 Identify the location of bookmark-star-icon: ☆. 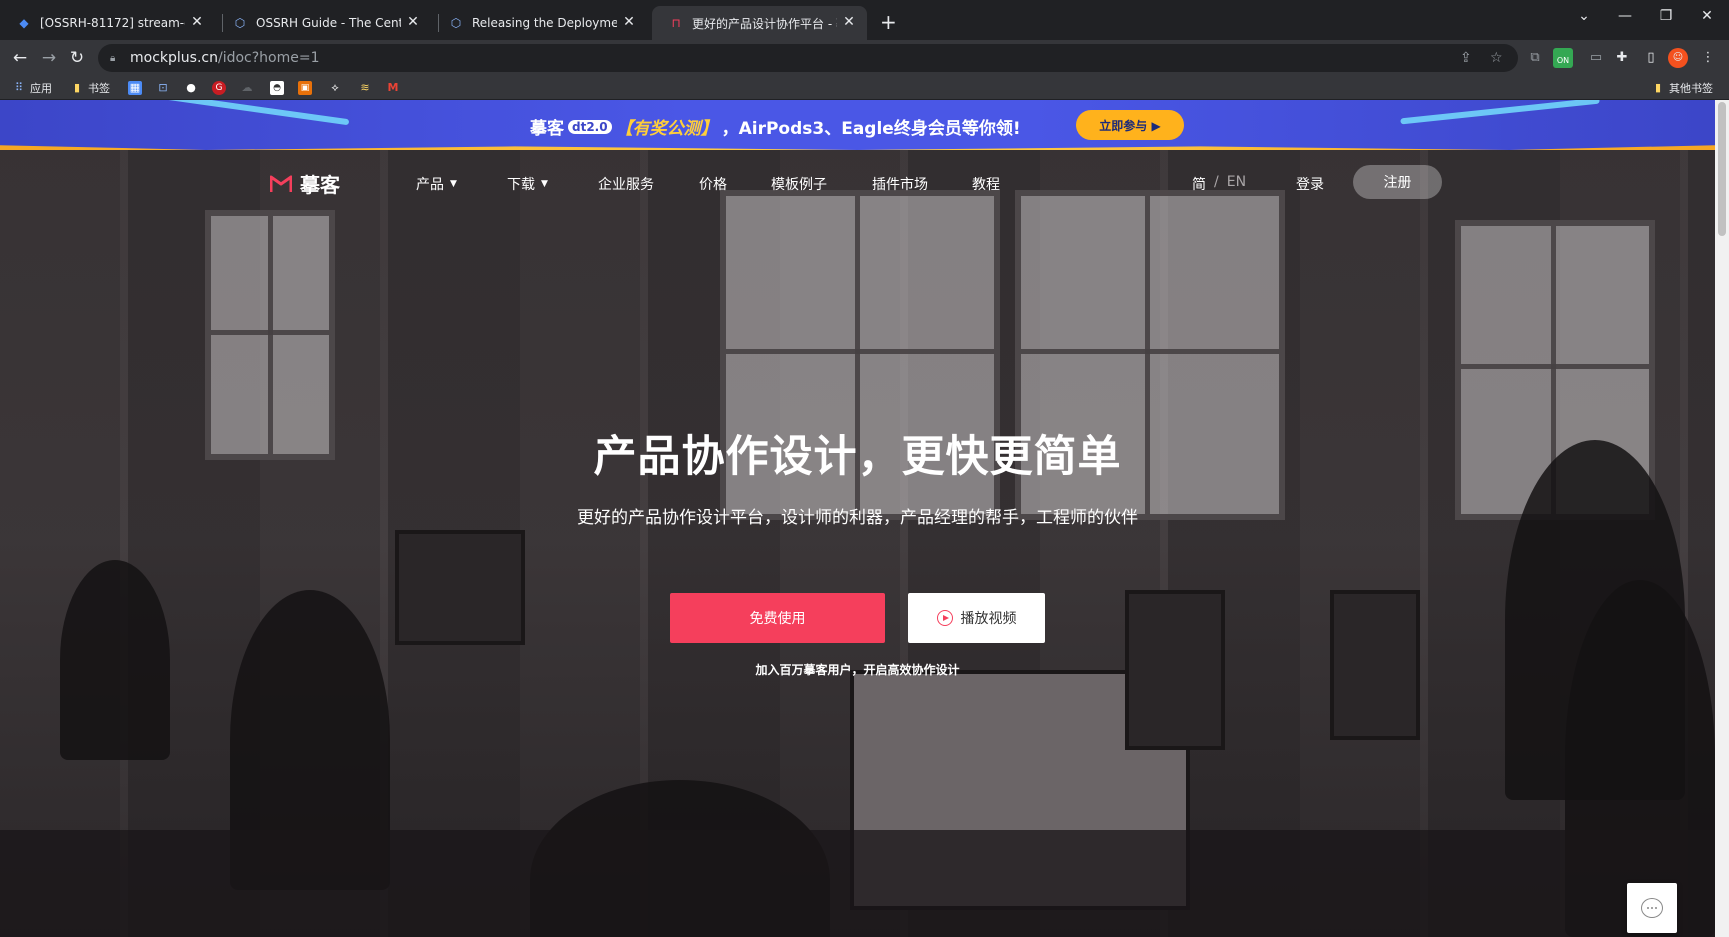
(1496, 58).